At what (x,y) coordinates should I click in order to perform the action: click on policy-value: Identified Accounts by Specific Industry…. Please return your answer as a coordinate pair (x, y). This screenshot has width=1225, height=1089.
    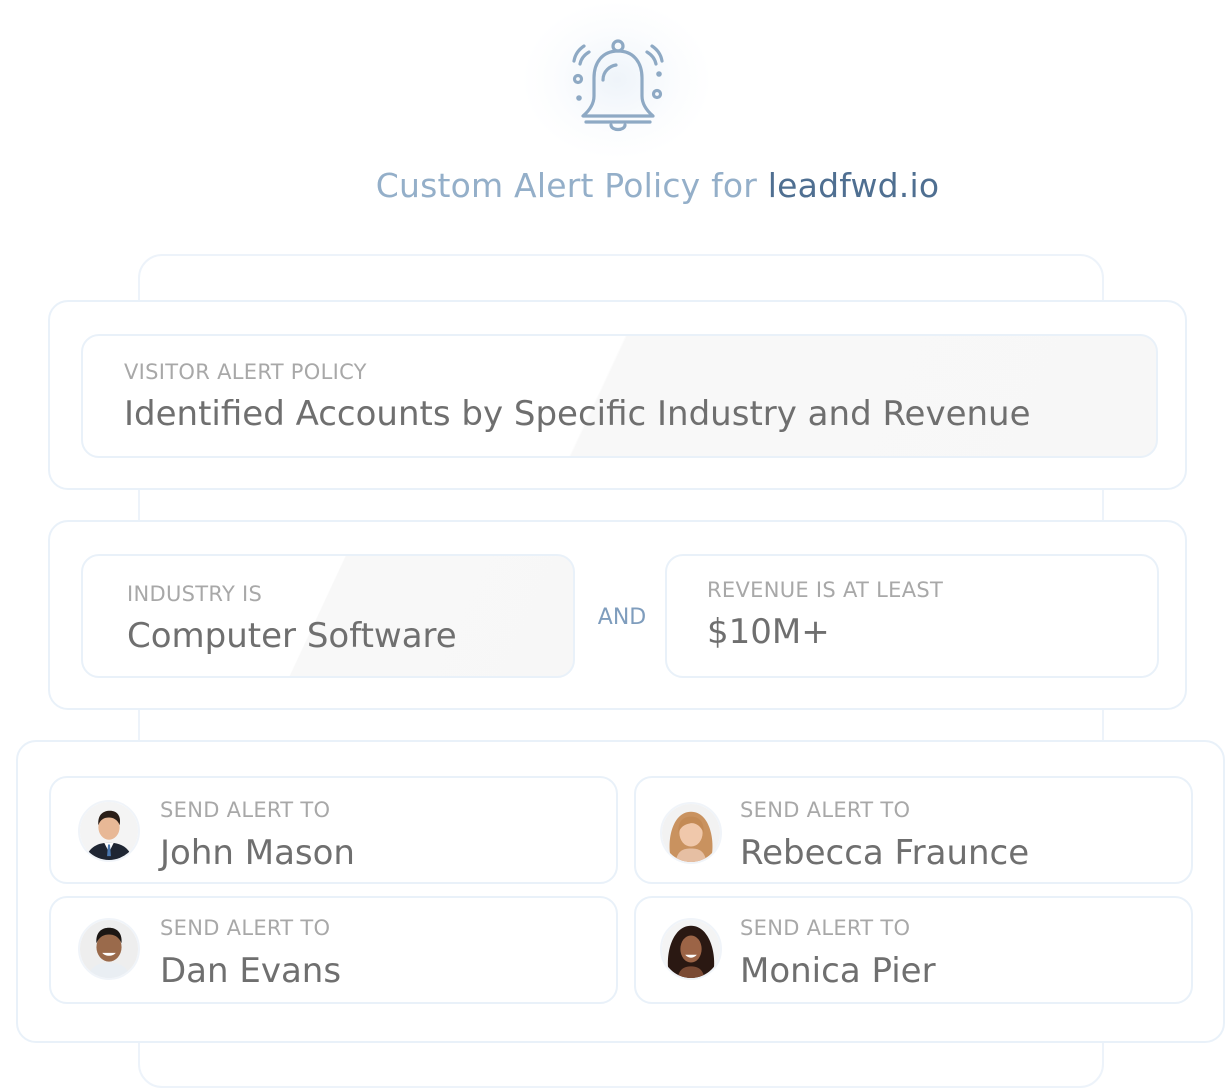
    Looking at the image, I should click on (577, 414).